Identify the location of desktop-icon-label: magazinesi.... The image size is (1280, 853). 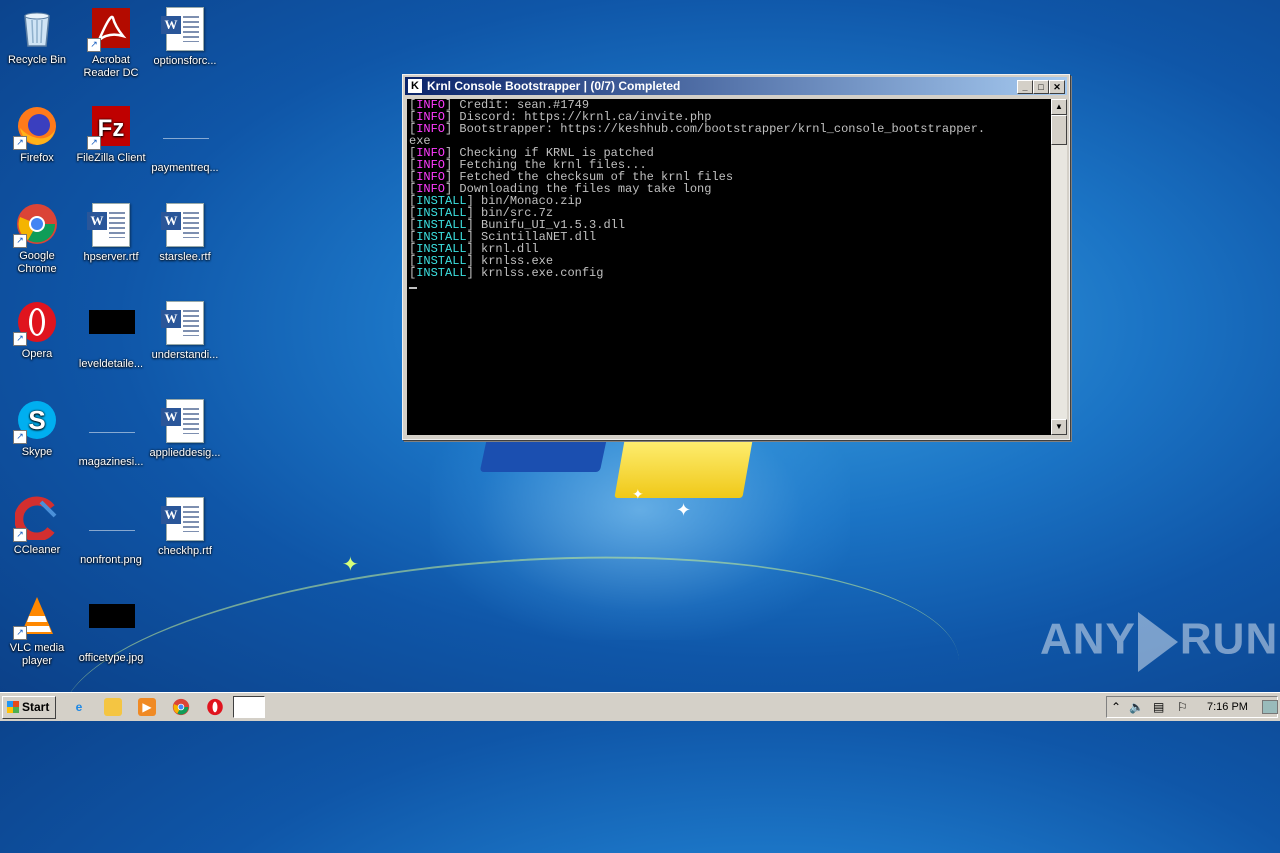
(111, 462).